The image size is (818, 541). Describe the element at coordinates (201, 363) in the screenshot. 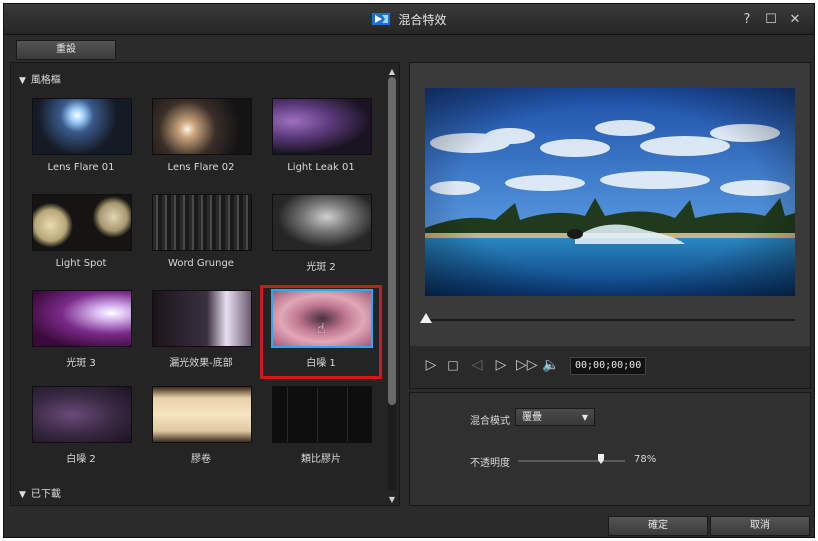

I see `effect-label: 漏光效果-底部` at that location.